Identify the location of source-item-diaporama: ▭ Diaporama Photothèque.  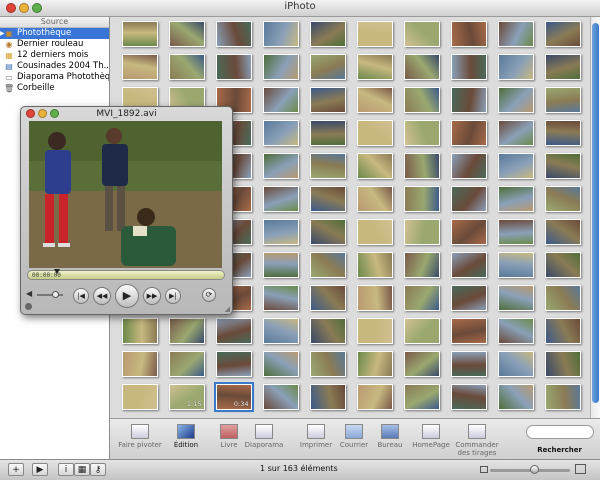
(54, 77).